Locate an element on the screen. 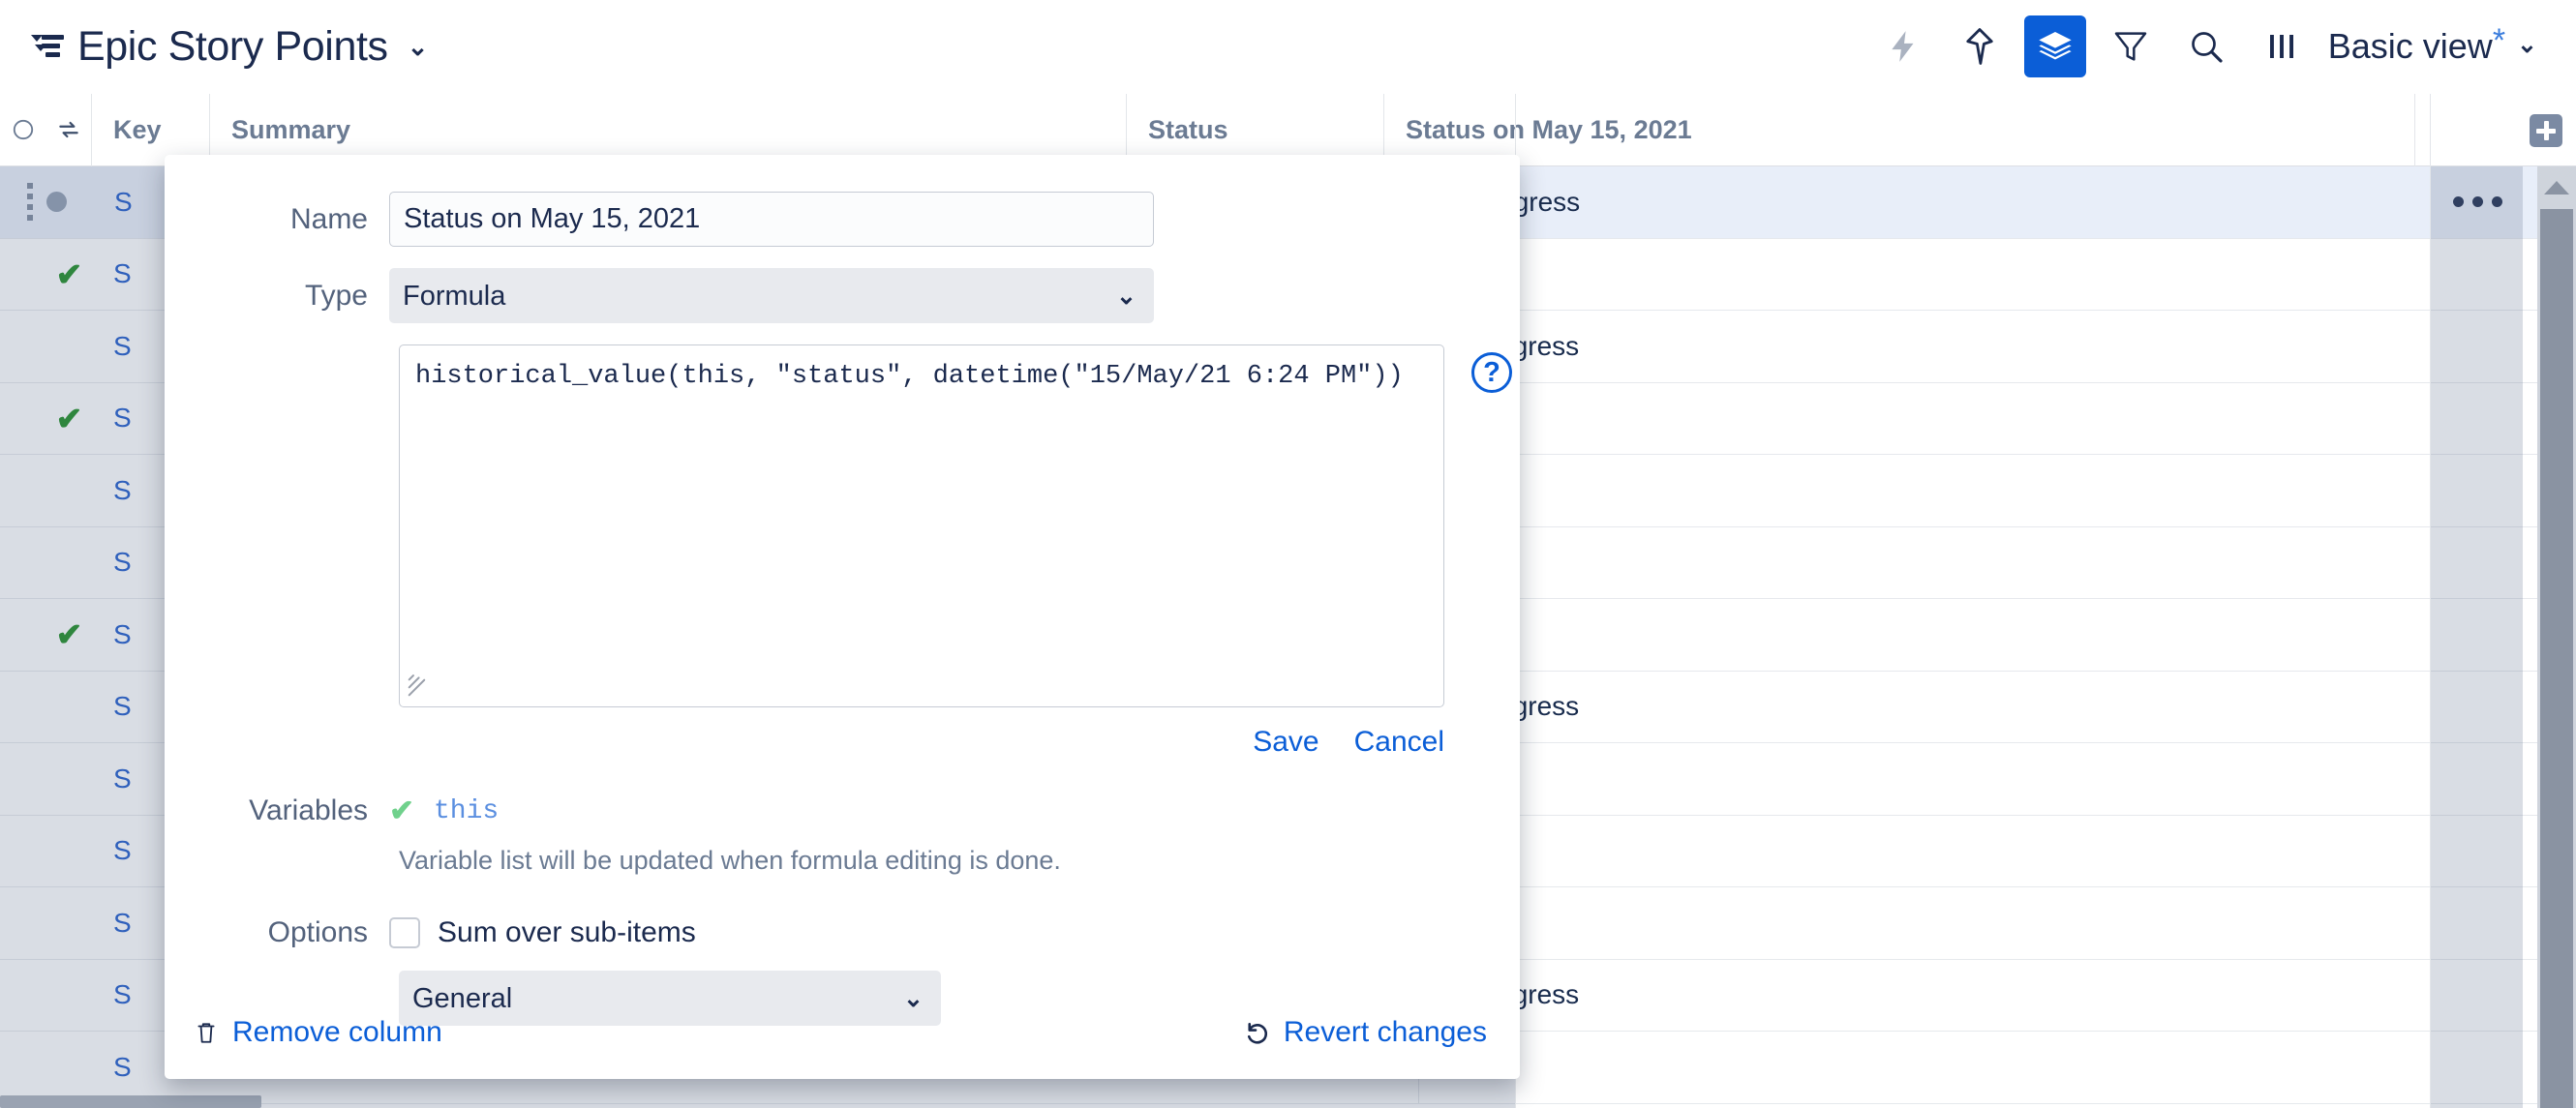 This screenshot has width=2576, height=1108. grid-logo-icon is located at coordinates (48, 46).